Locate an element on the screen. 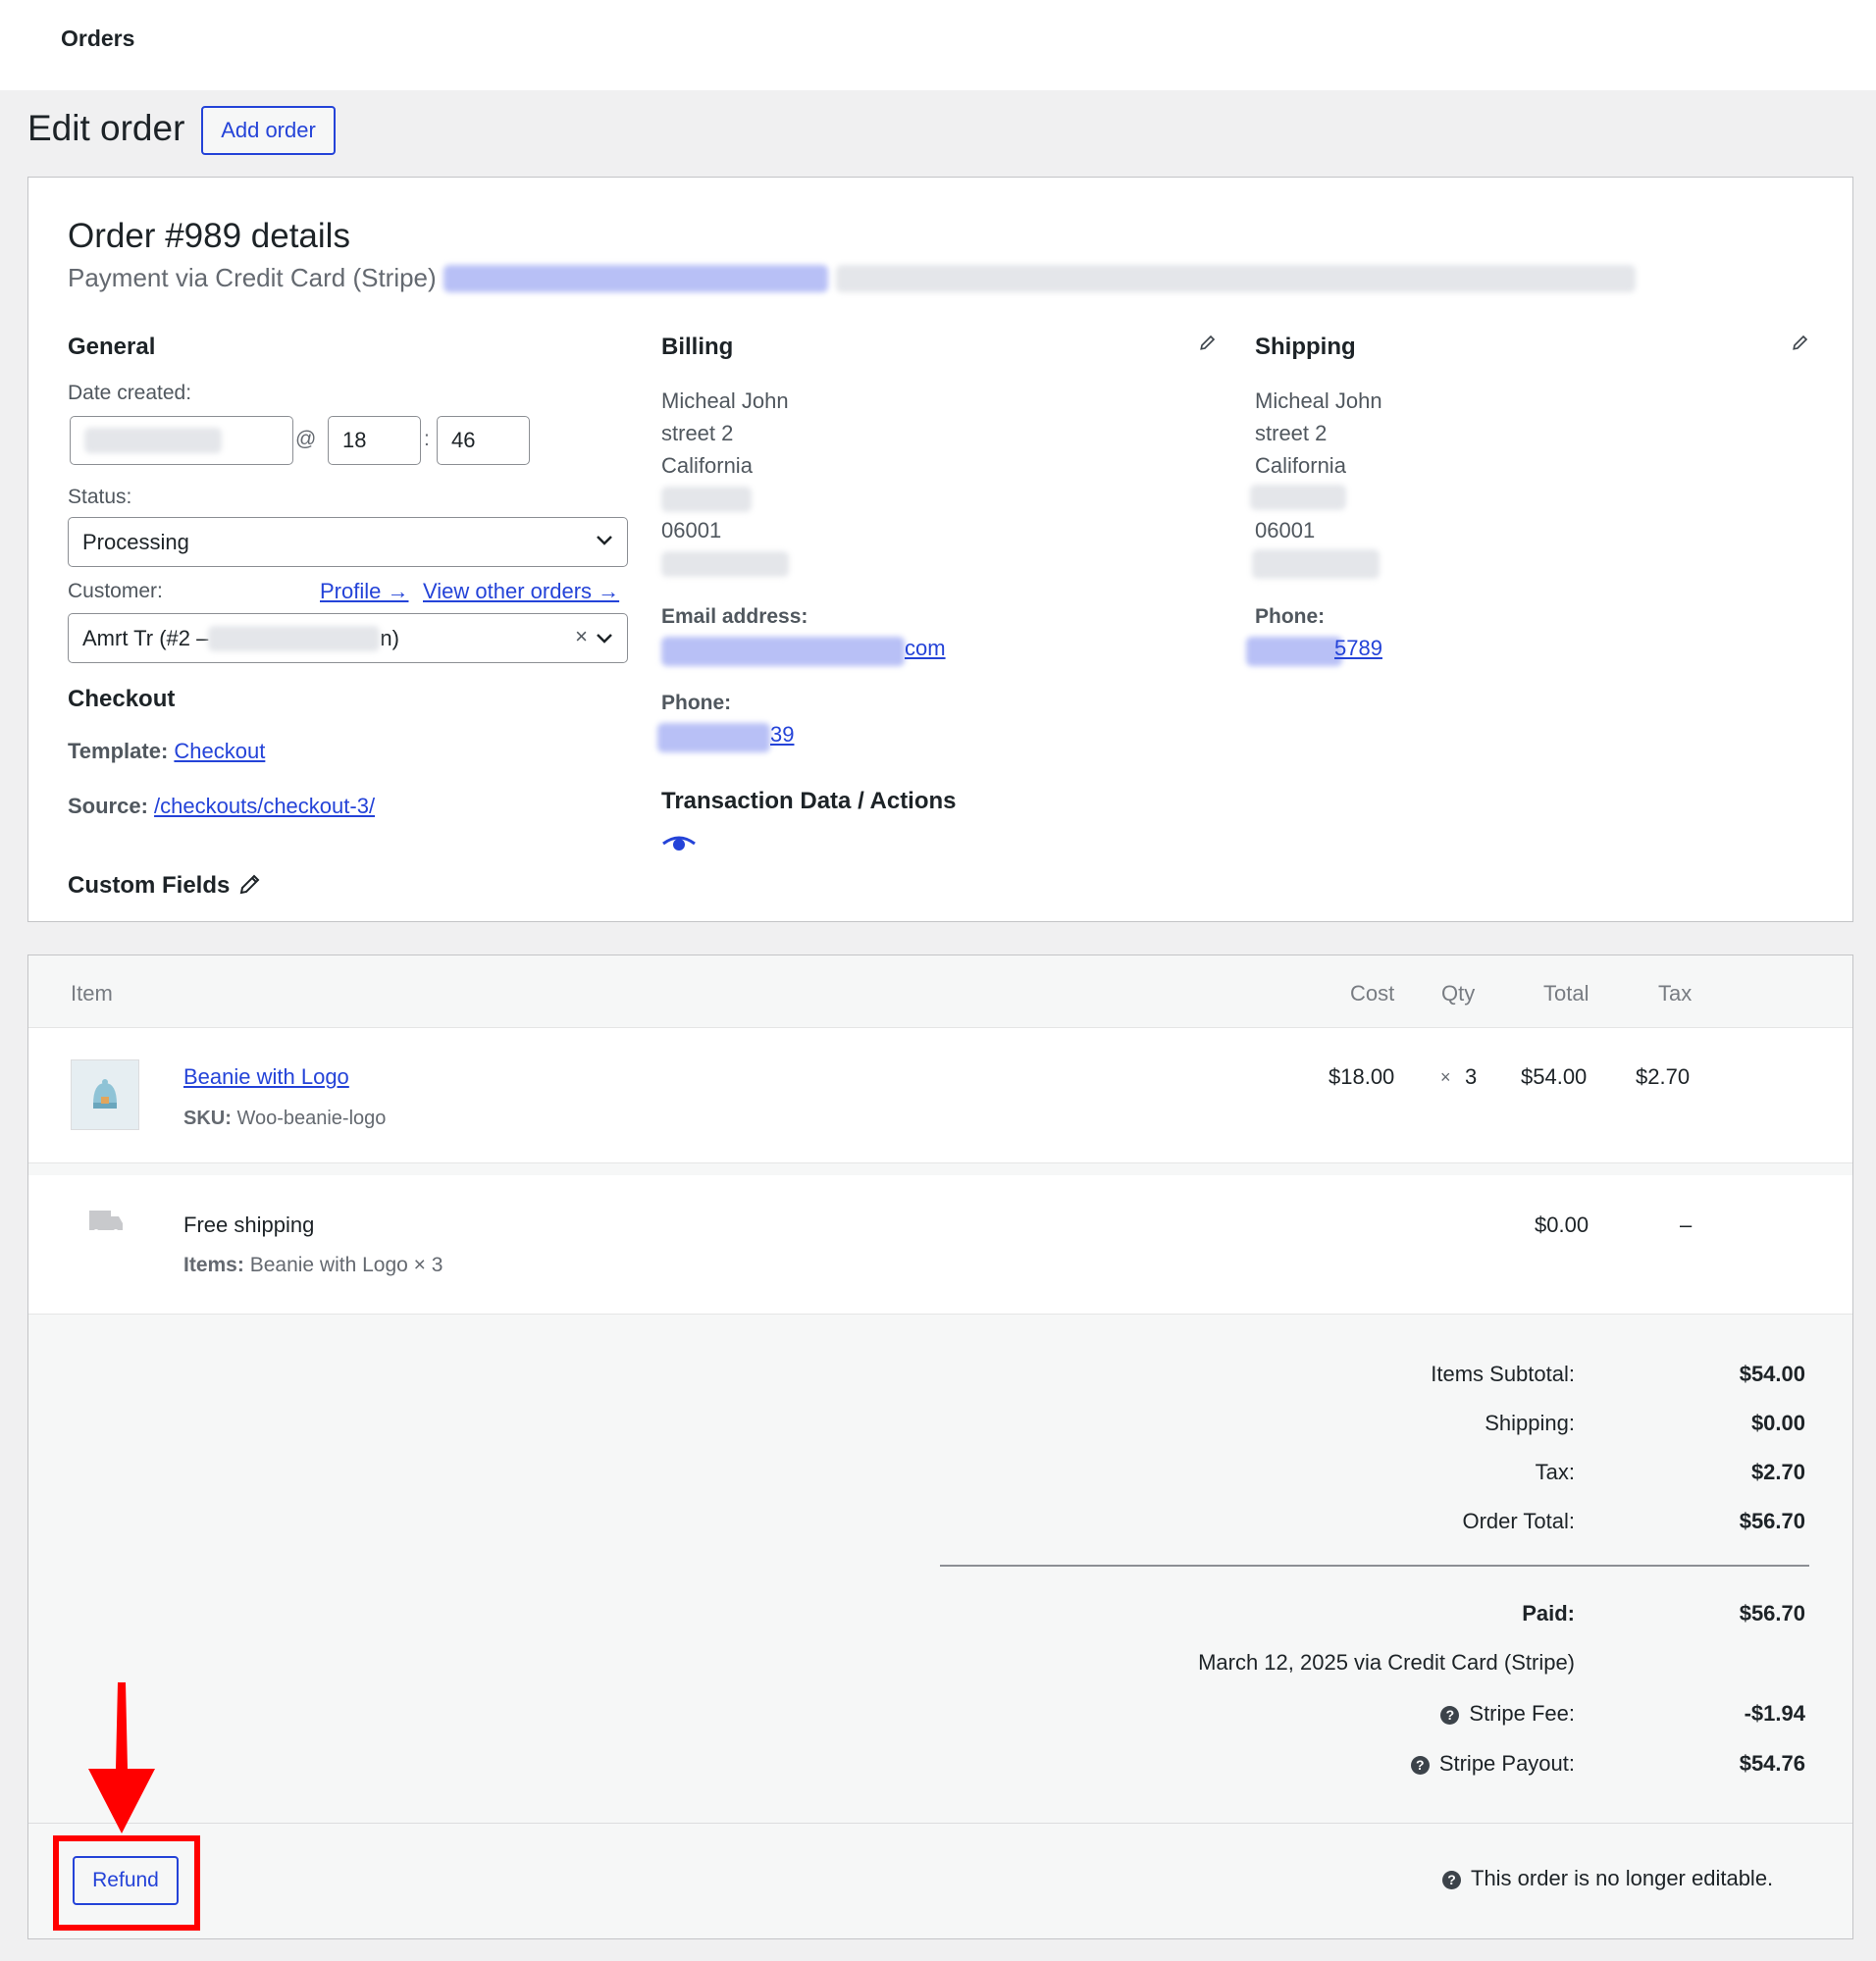 The image size is (1876, 1961). billing-email-link: com is located at coordinates (925, 649).